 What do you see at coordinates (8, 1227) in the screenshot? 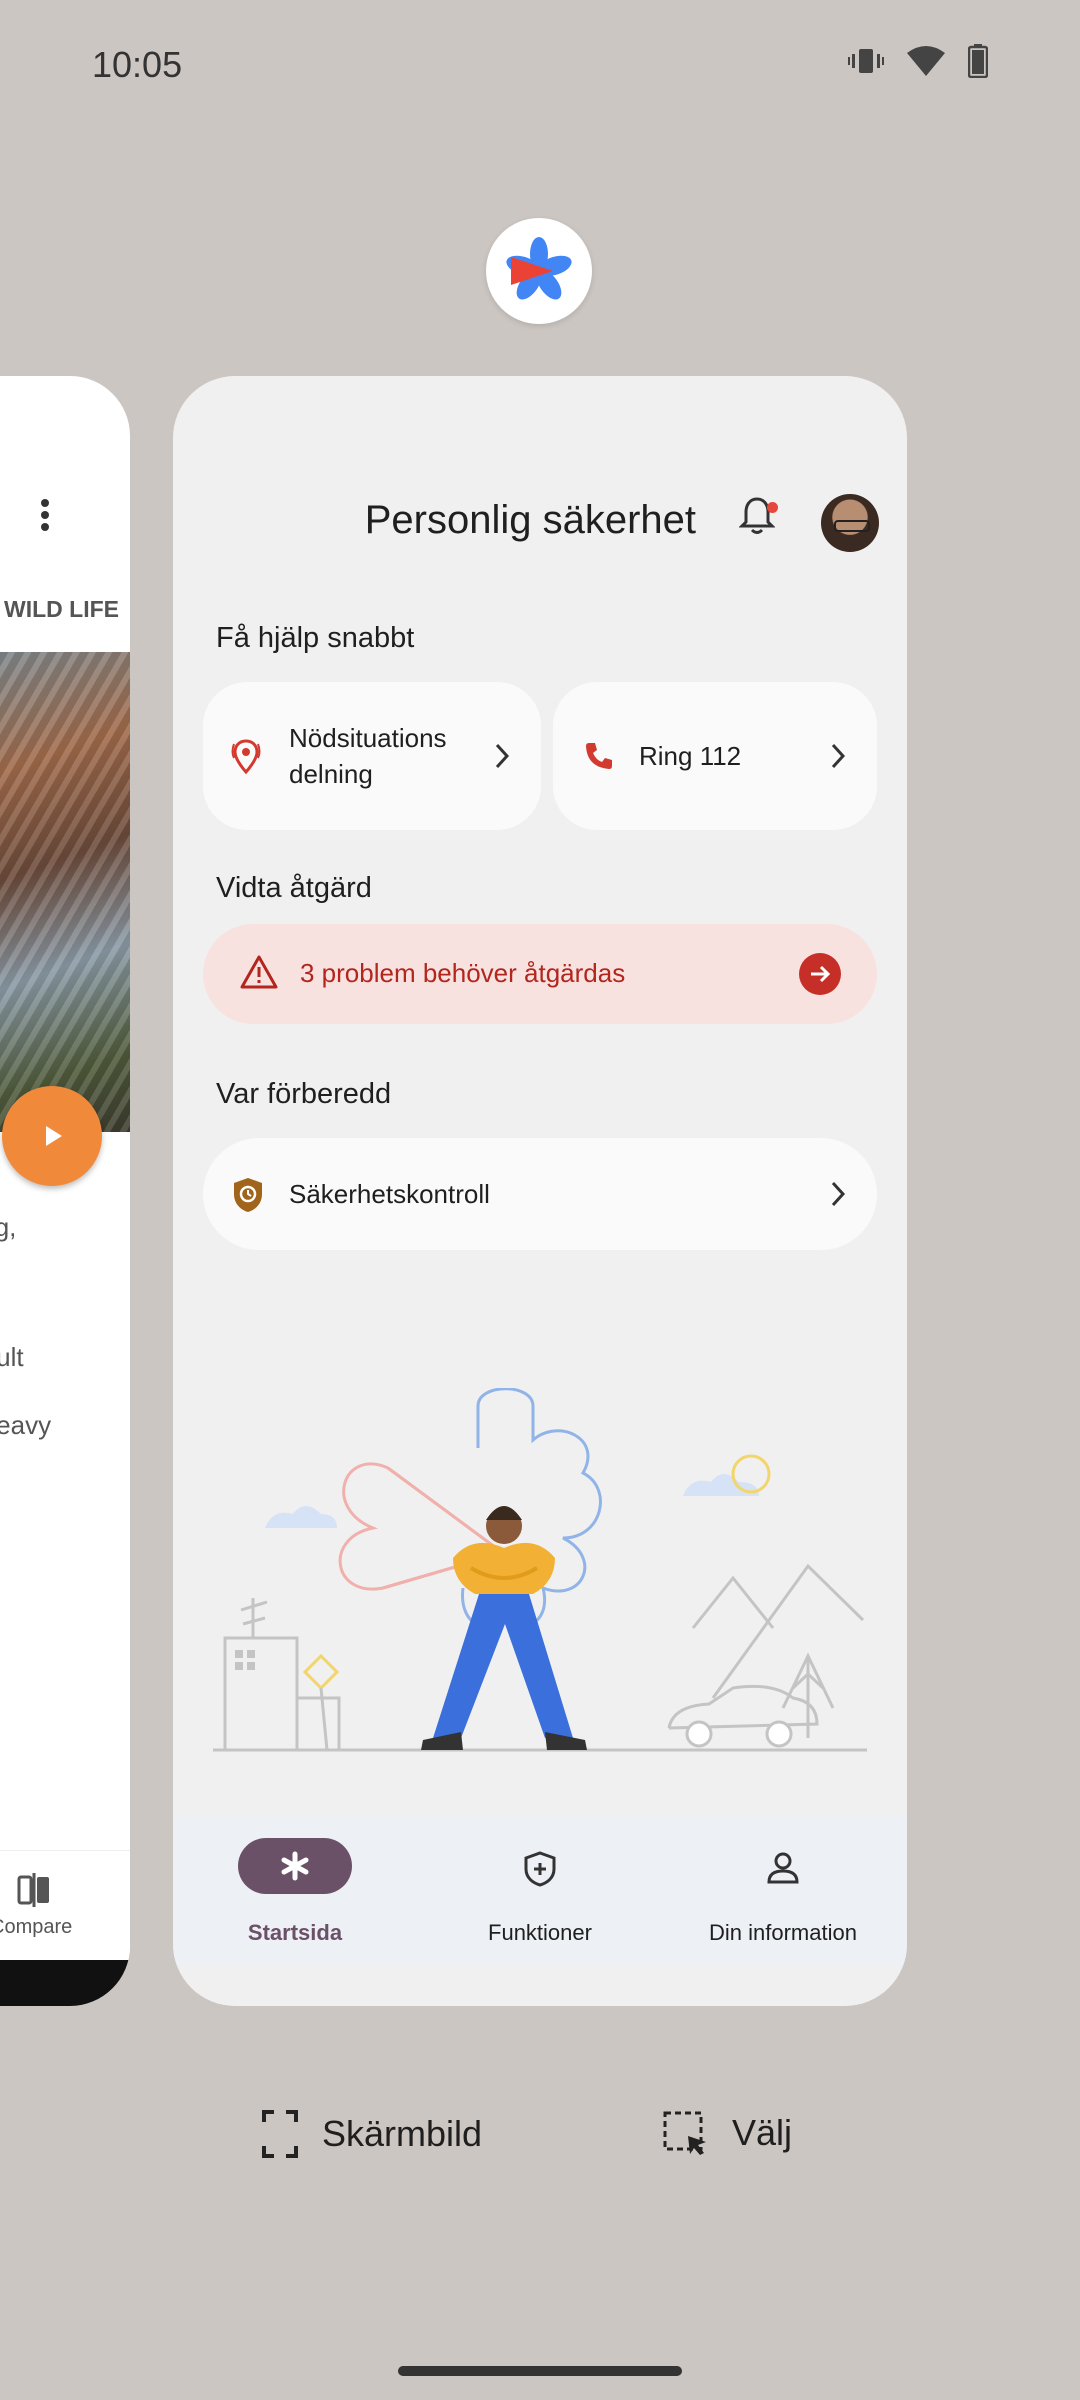
I see `prev-text-line: ding,` at bounding box center [8, 1227].